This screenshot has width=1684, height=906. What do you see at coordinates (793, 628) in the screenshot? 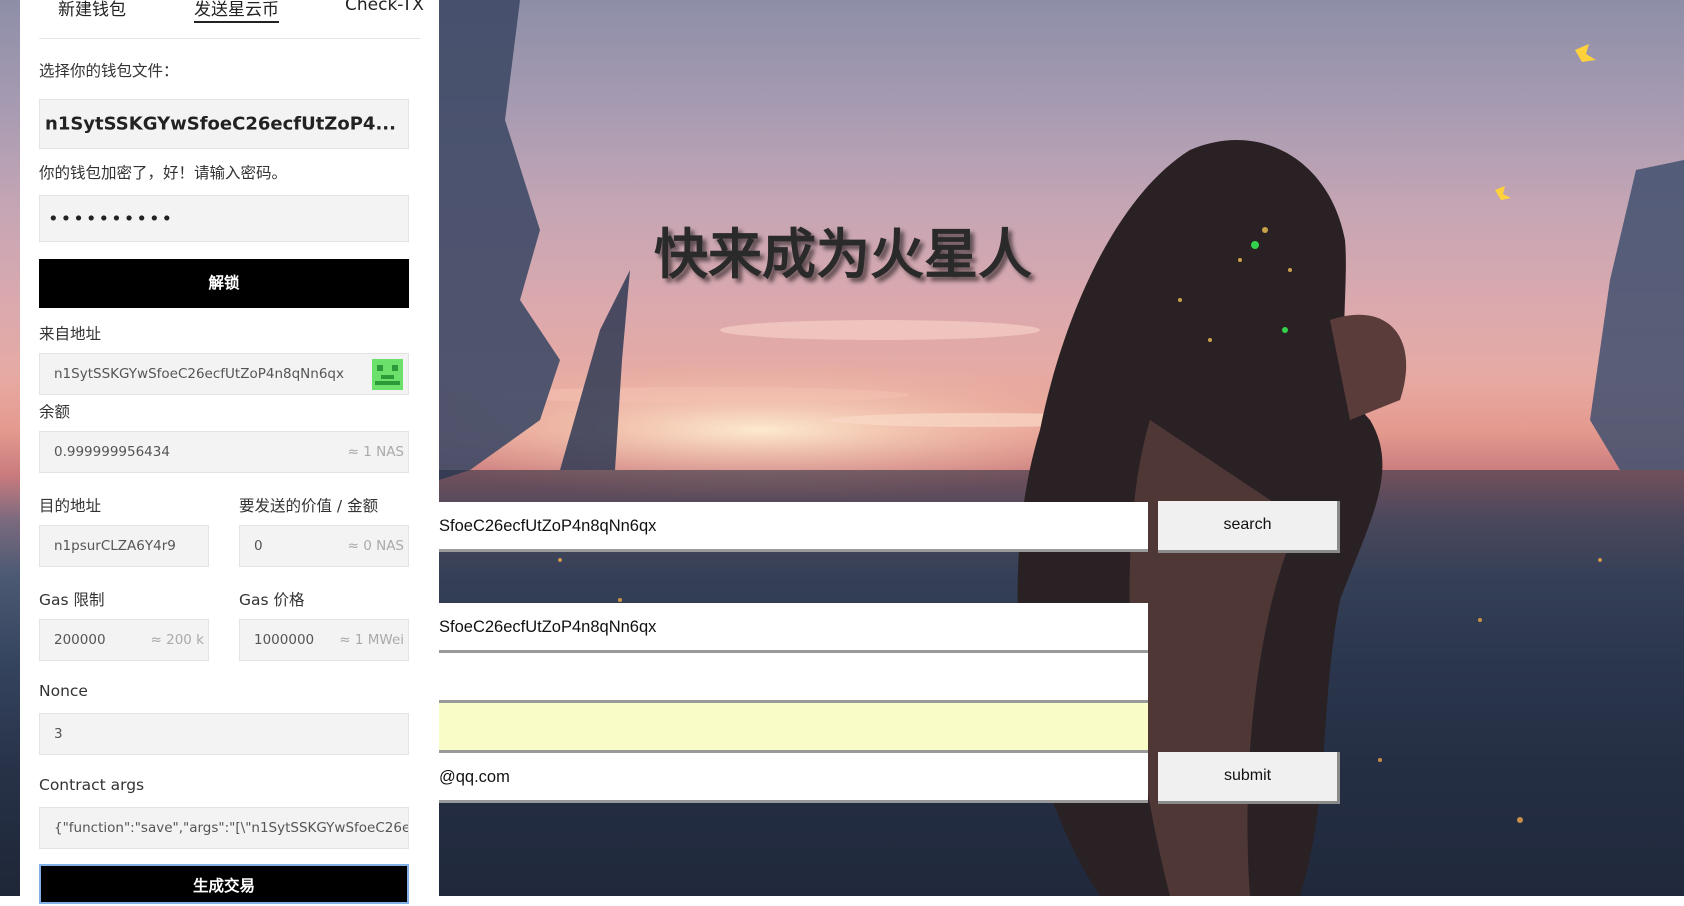
I see `form-field-address: SfoeC26ecfUtZoP4n8qNn6qx` at bounding box center [793, 628].